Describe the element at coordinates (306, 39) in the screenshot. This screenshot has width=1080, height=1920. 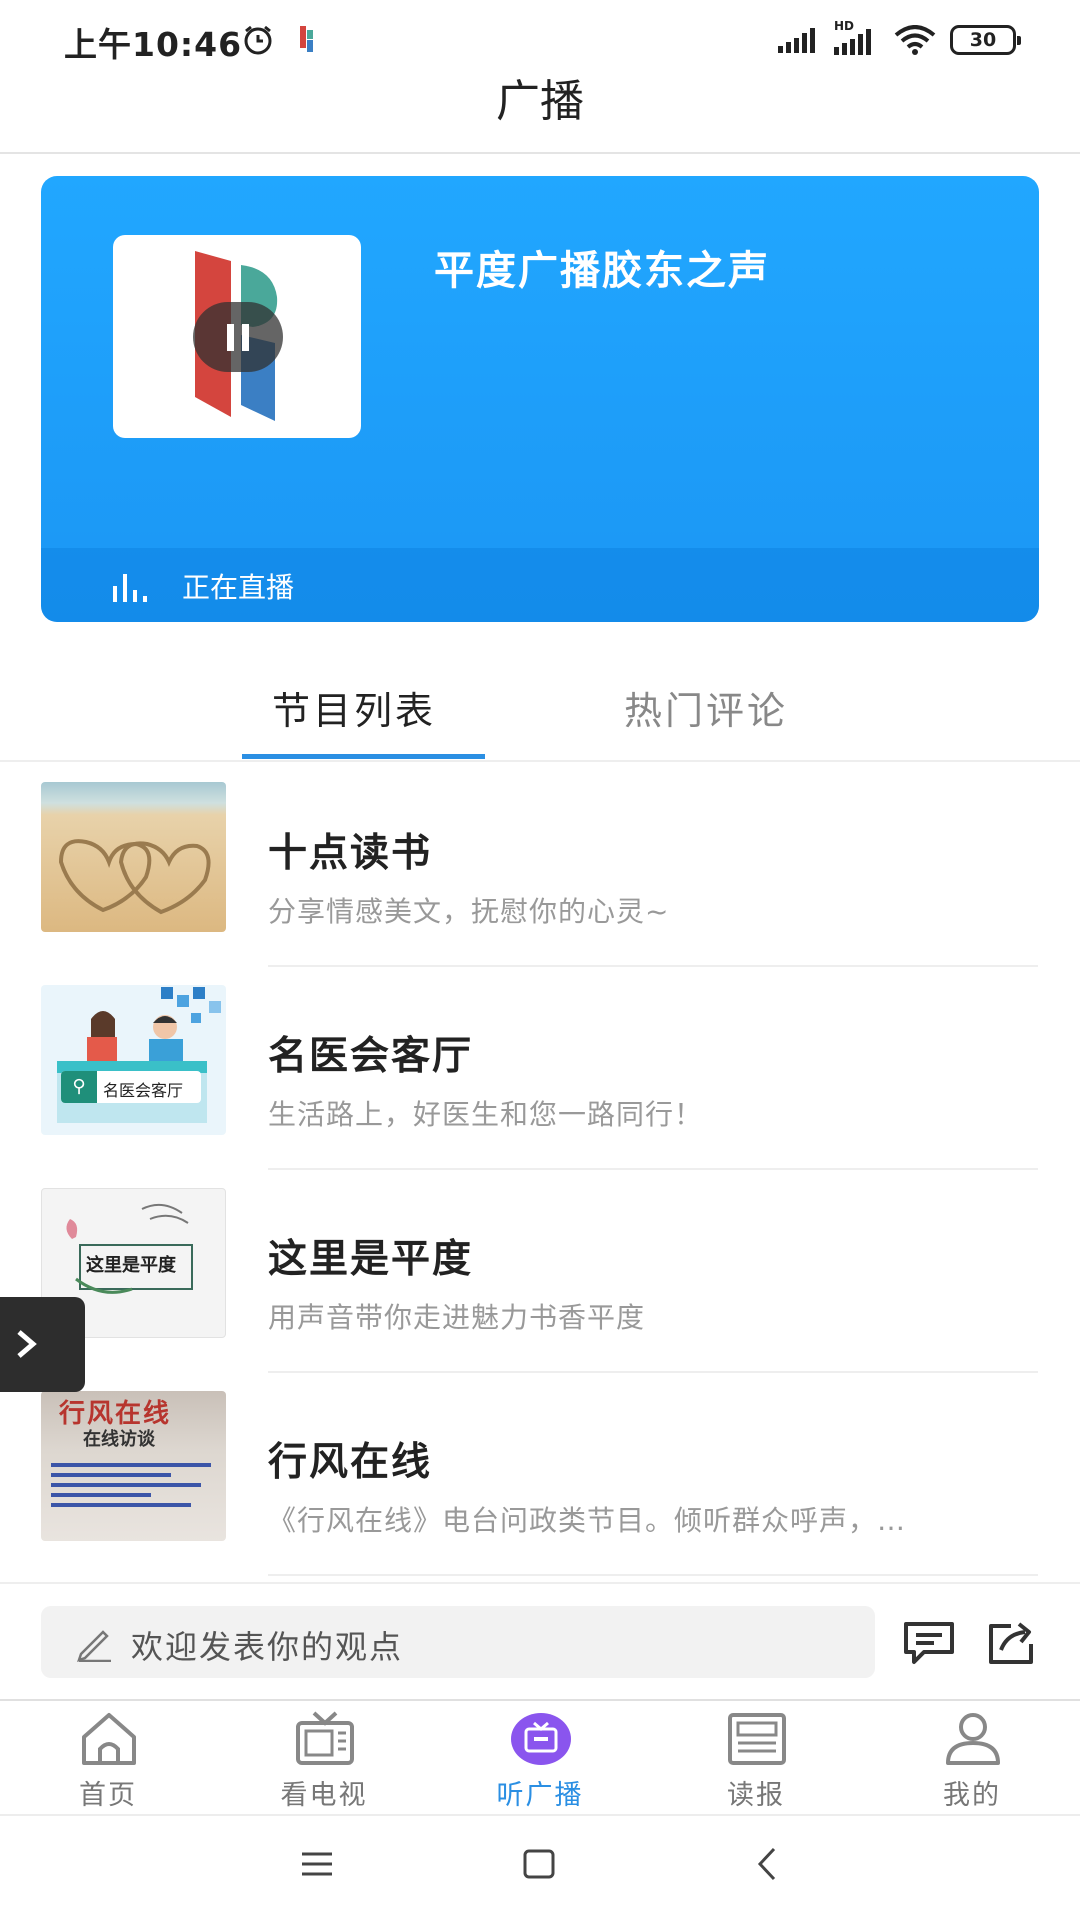
I see `app-icon` at that location.